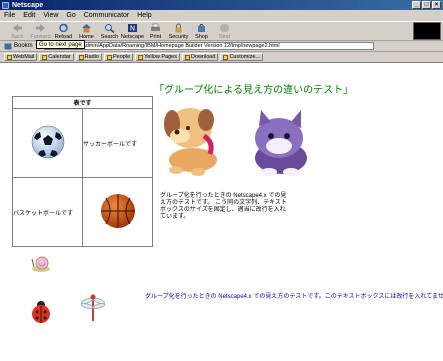 This screenshot has height=361, width=443. What do you see at coordinates (47, 212) in the screenshot?
I see `basketball-label: バスケットボールです` at bounding box center [47, 212].